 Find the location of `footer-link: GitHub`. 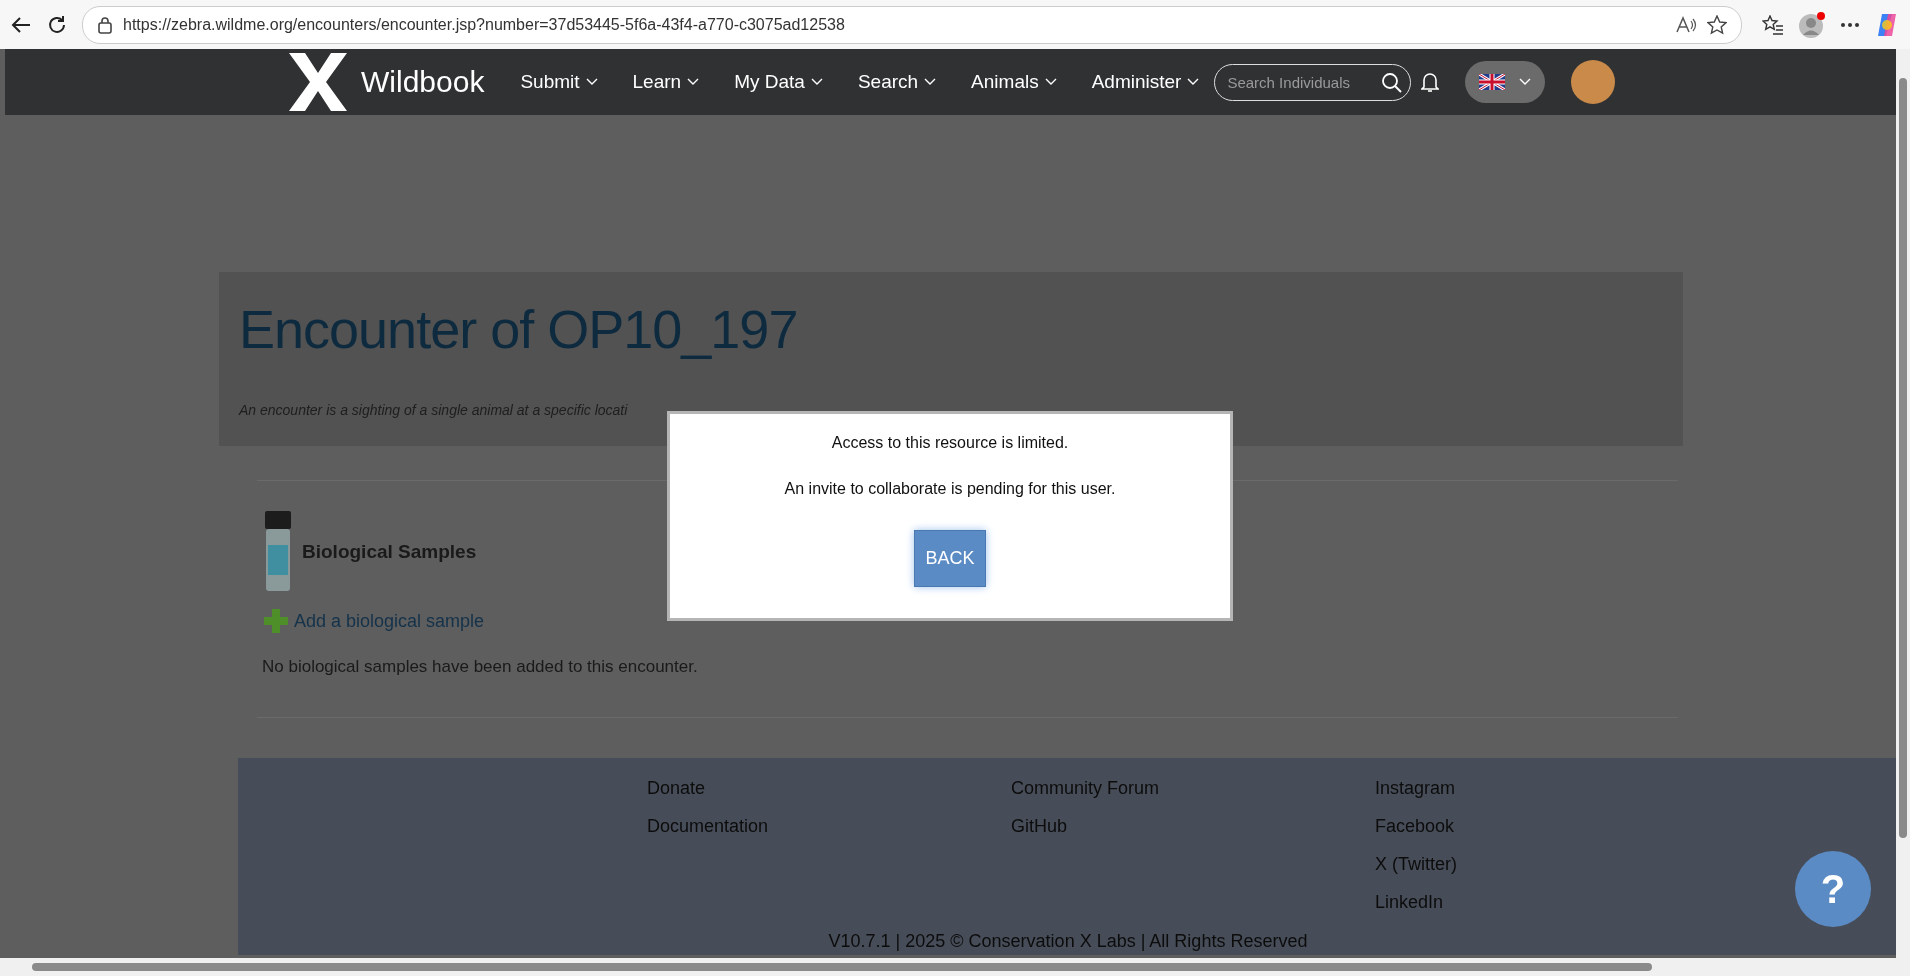

footer-link: GitHub is located at coordinates (1193, 826).